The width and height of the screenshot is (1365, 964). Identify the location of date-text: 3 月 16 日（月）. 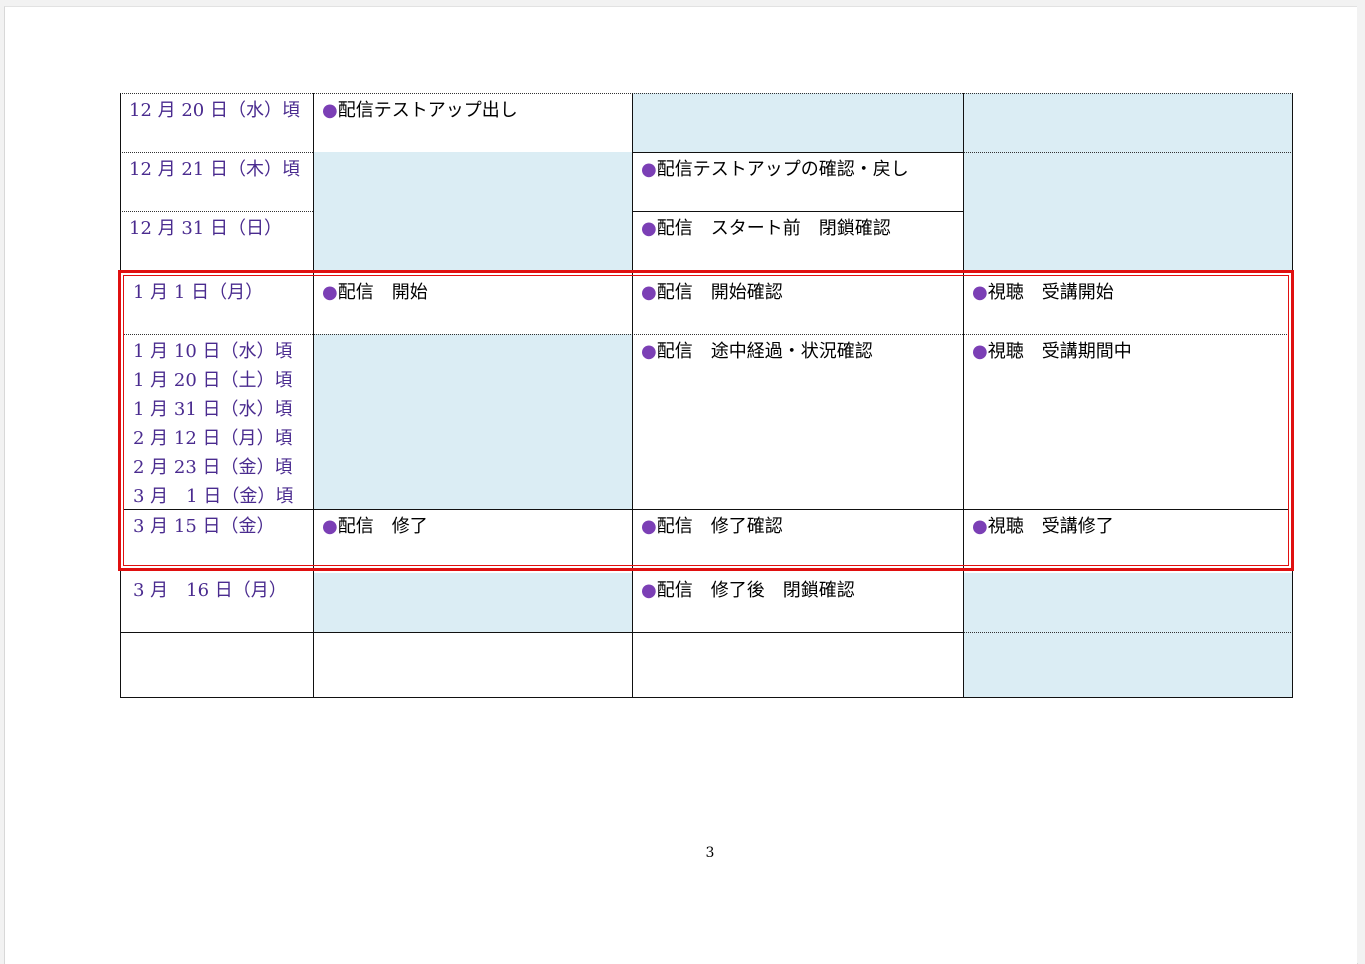
(210, 590).